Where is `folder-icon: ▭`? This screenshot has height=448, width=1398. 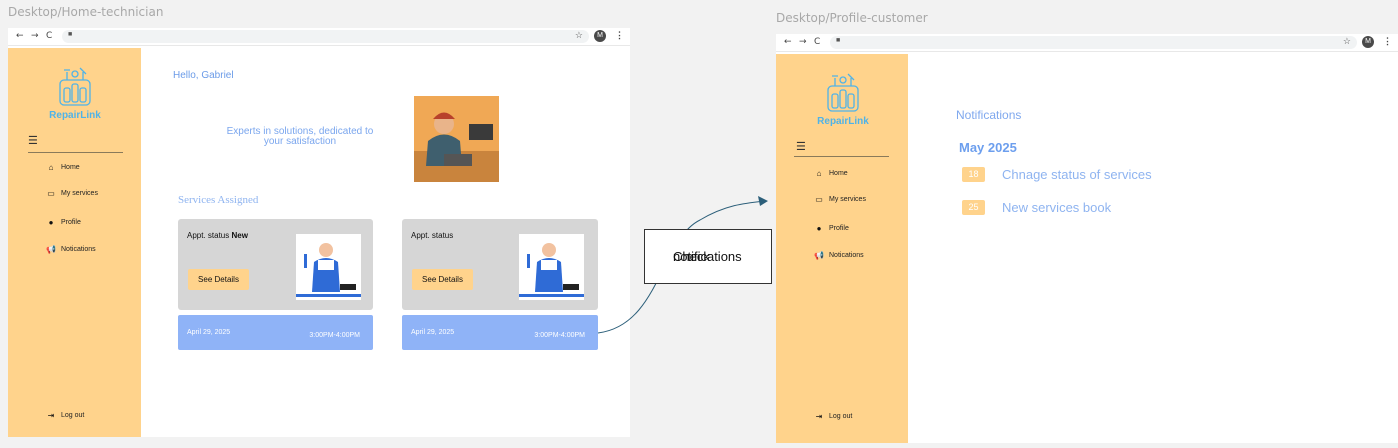 folder-icon: ▭ is located at coordinates (819, 199).